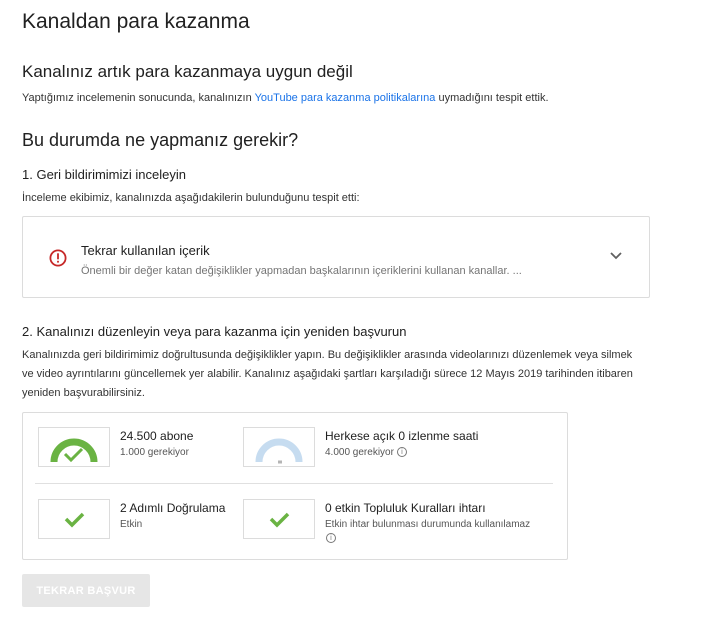 This screenshot has height=633, width=704. I want to click on subscribers-gauge, so click(74, 447).